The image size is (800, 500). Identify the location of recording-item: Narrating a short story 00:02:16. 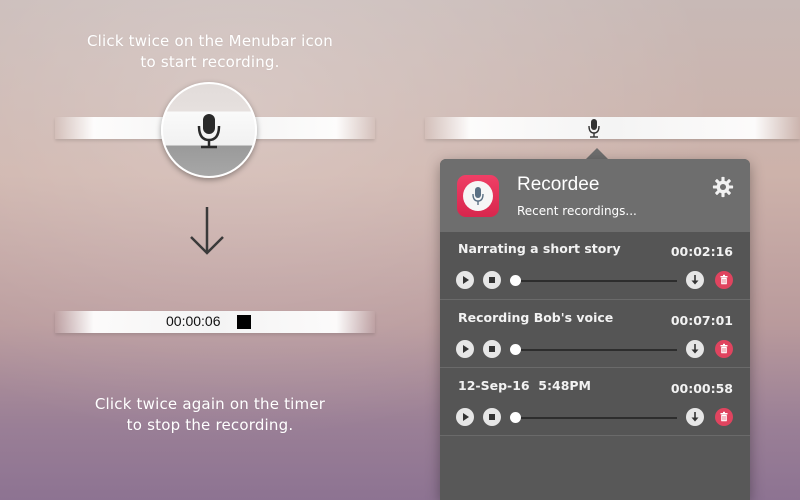
(595, 266).